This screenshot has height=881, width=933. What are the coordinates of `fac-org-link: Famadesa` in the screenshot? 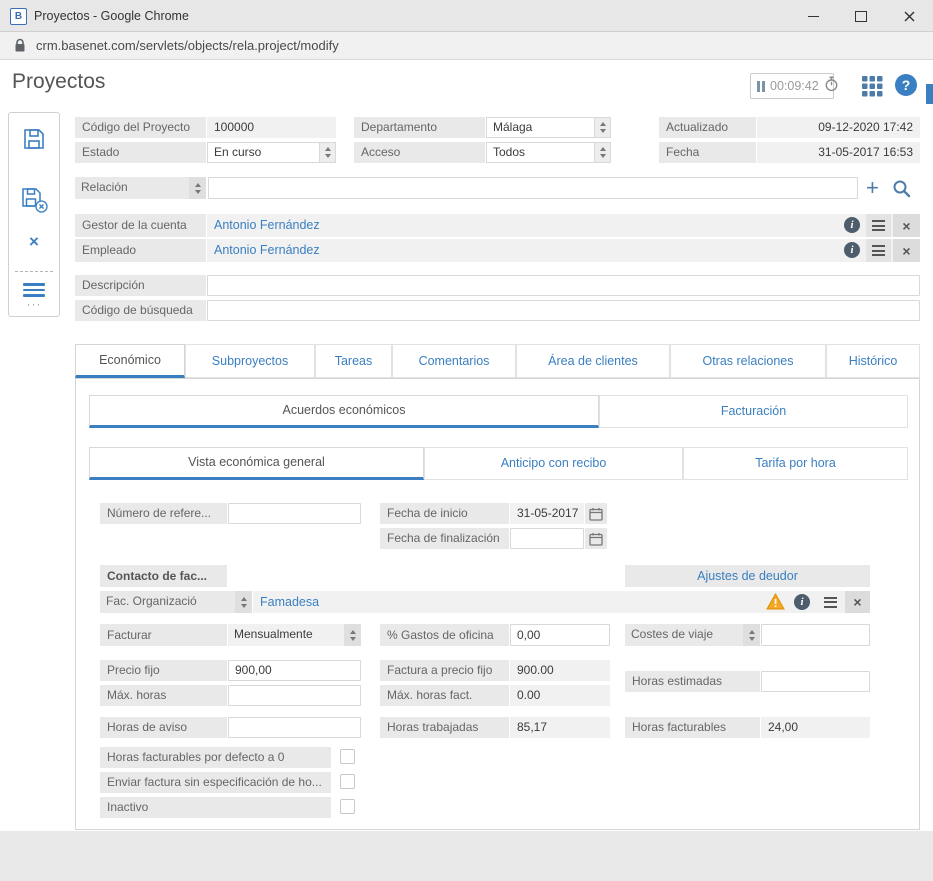 It's located at (286, 602).